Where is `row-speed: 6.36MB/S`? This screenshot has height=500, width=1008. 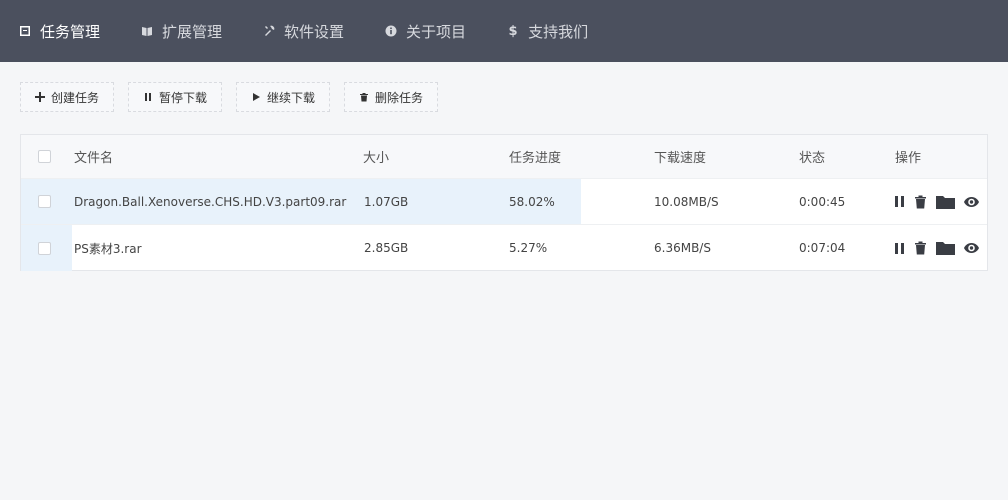 row-speed: 6.36MB/S is located at coordinates (682, 248).